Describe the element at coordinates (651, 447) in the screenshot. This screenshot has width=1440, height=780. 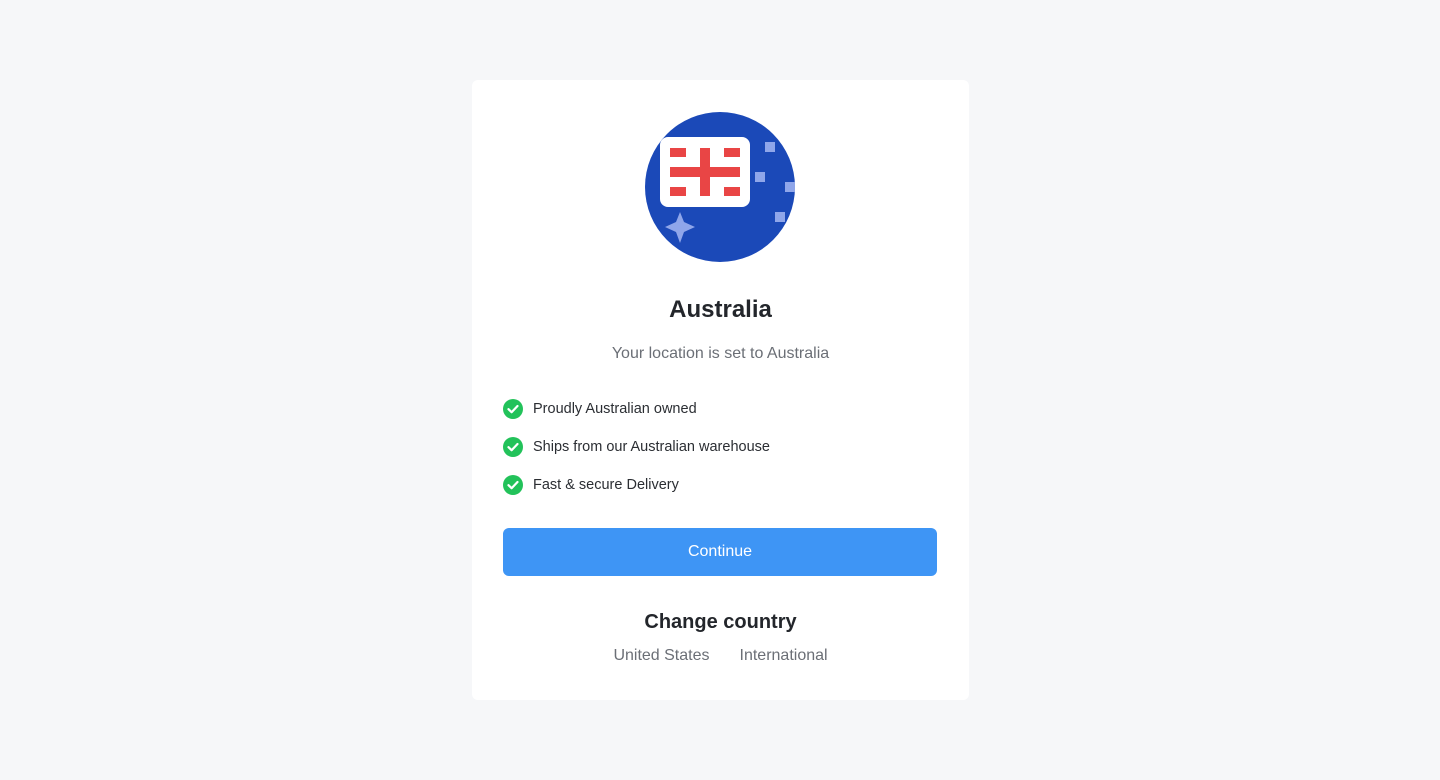
I see `feature-label: Ships from our Australian warehouse` at that location.